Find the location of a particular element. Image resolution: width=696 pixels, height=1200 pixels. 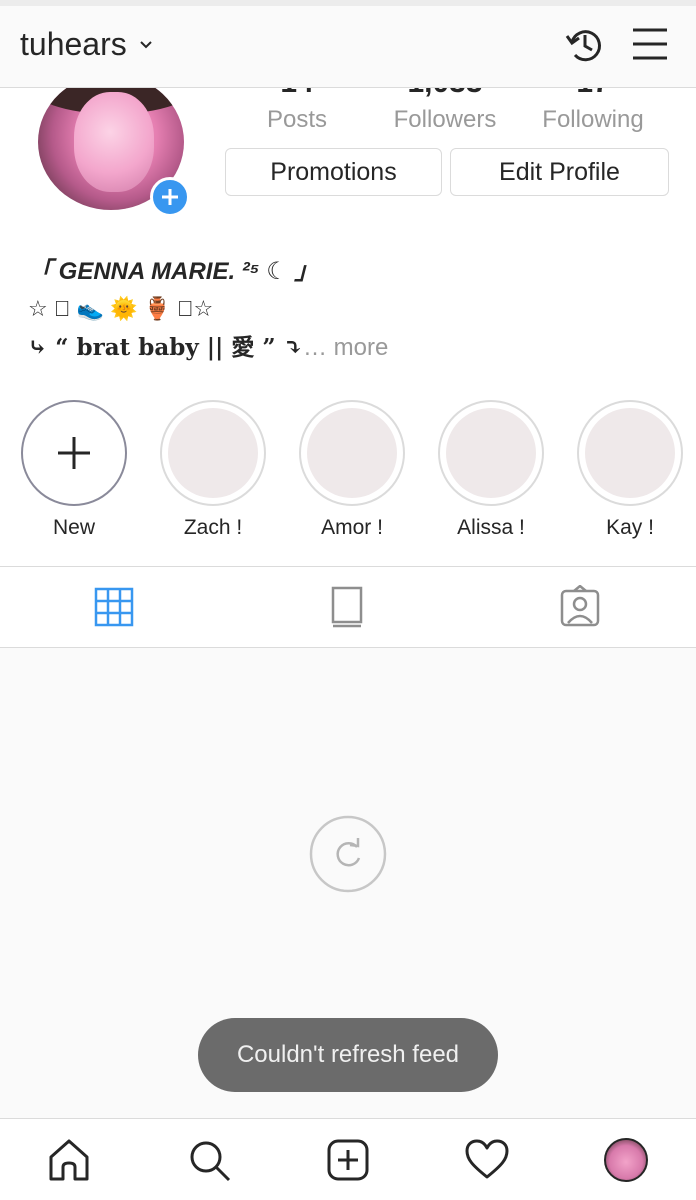

highlight-label: Zach ! is located at coordinates (213, 527).